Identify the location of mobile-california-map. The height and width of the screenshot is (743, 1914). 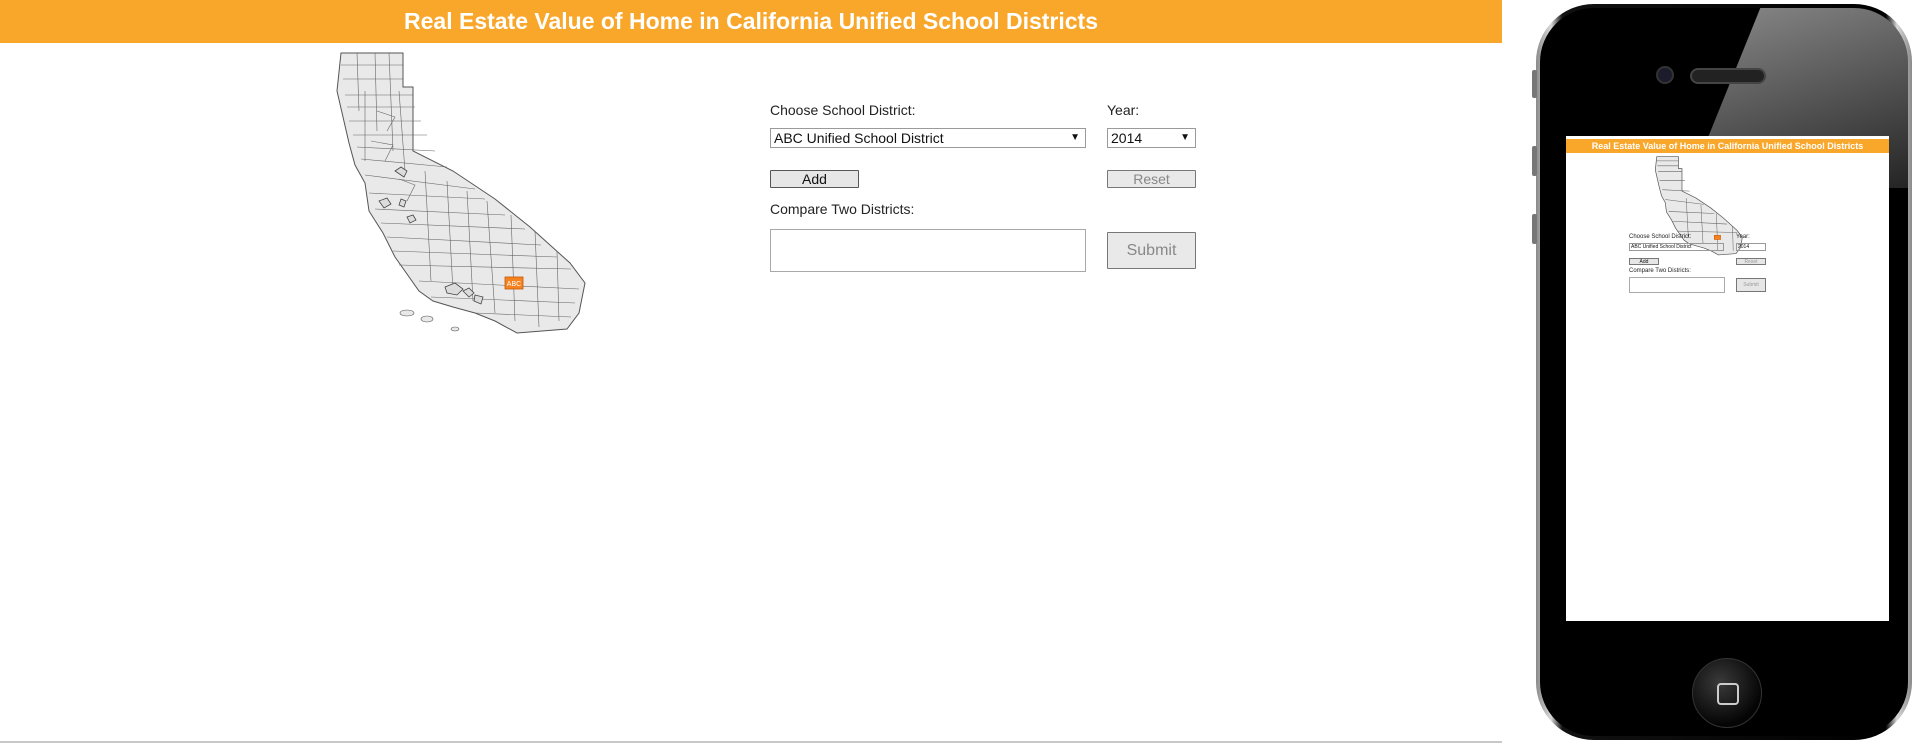
(1709, 206).